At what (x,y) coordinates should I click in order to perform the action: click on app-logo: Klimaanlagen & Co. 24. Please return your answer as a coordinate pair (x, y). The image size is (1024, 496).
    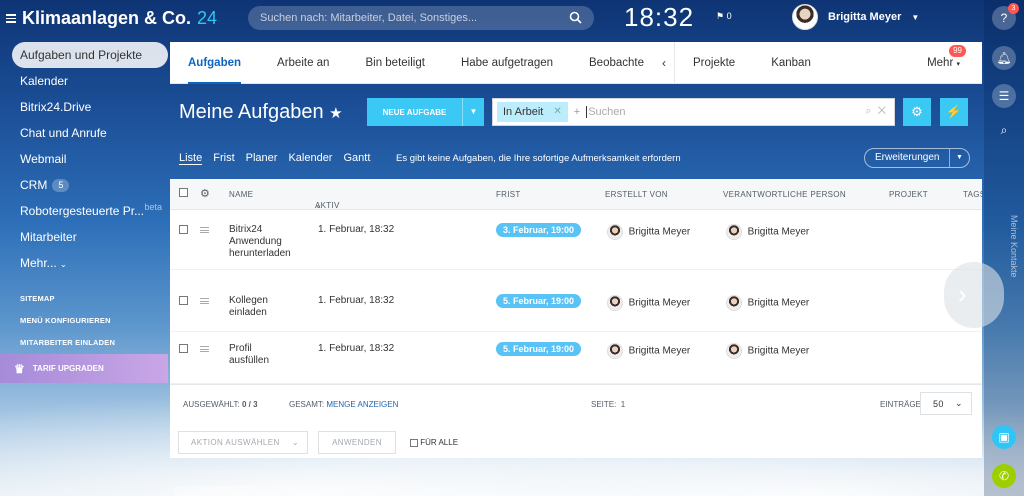
    Looking at the image, I should click on (123, 18).